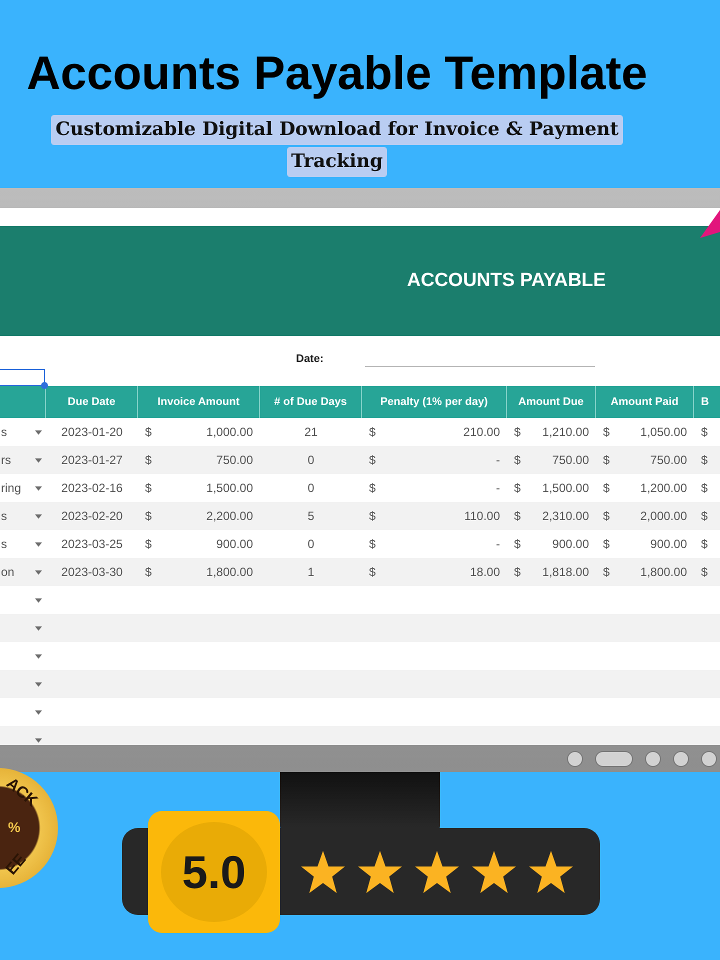  Describe the element at coordinates (229, 516) in the screenshot. I see `table-cell: 2,200.00` at that location.